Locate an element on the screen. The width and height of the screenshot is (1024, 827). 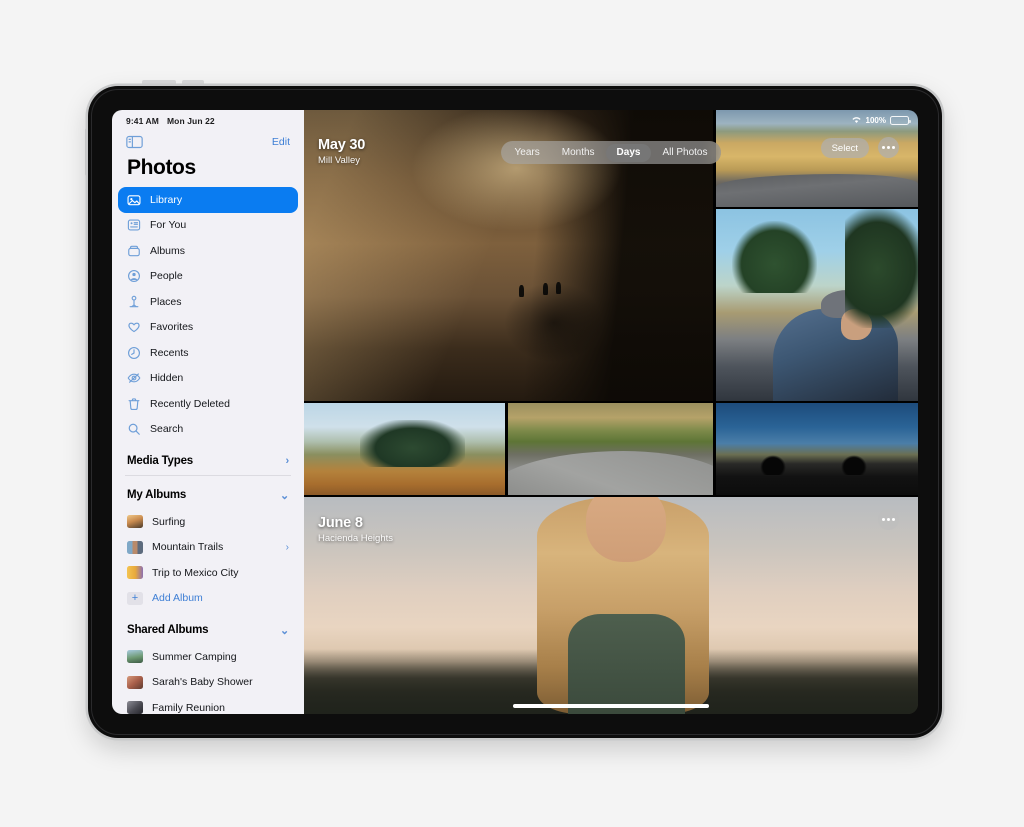
sidebar-item-recently-deleted: Recently Deleted is located at coordinates (208, 404).